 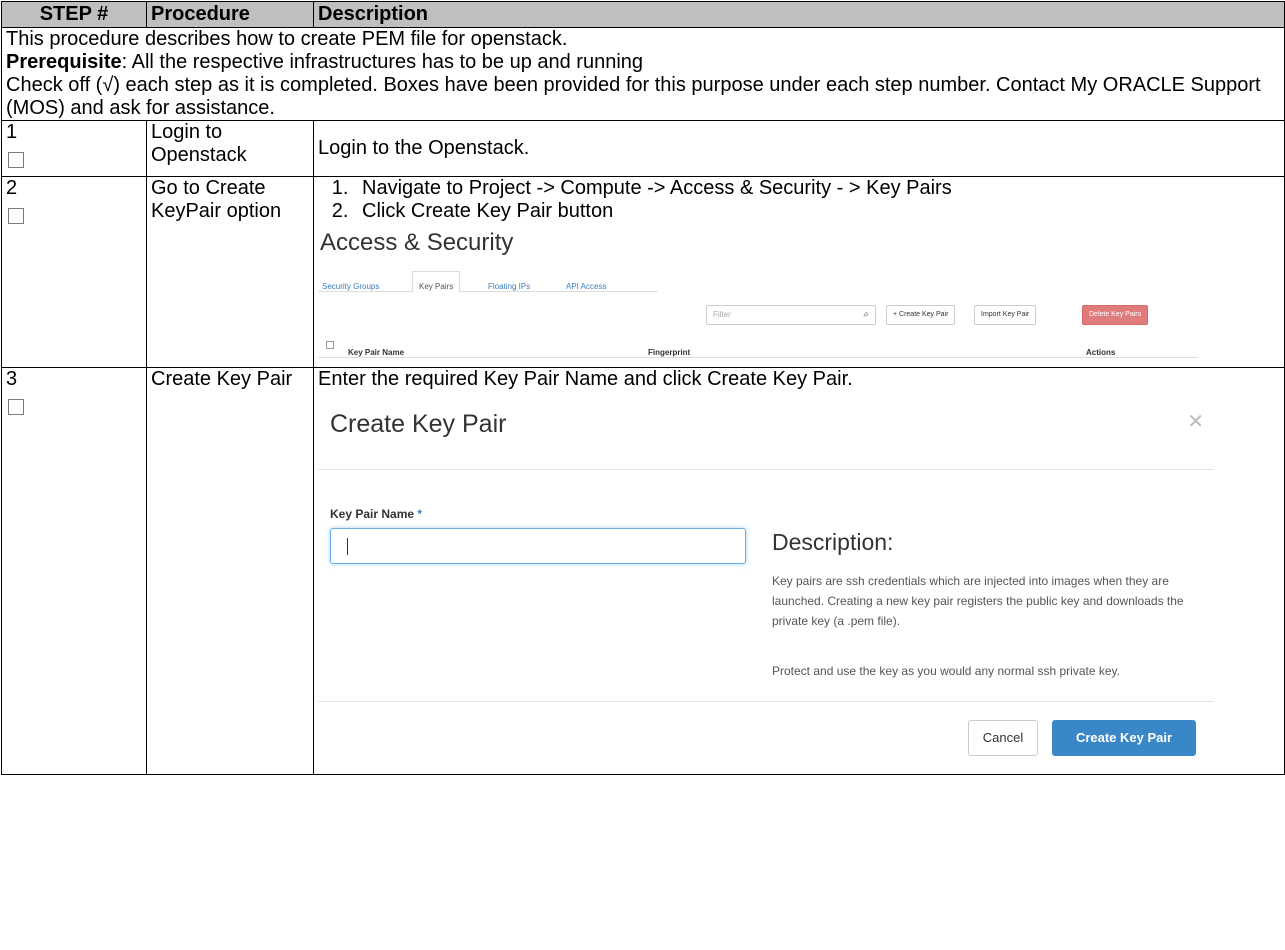 I want to click on step-1-checkbox, so click(x=16, y=160).